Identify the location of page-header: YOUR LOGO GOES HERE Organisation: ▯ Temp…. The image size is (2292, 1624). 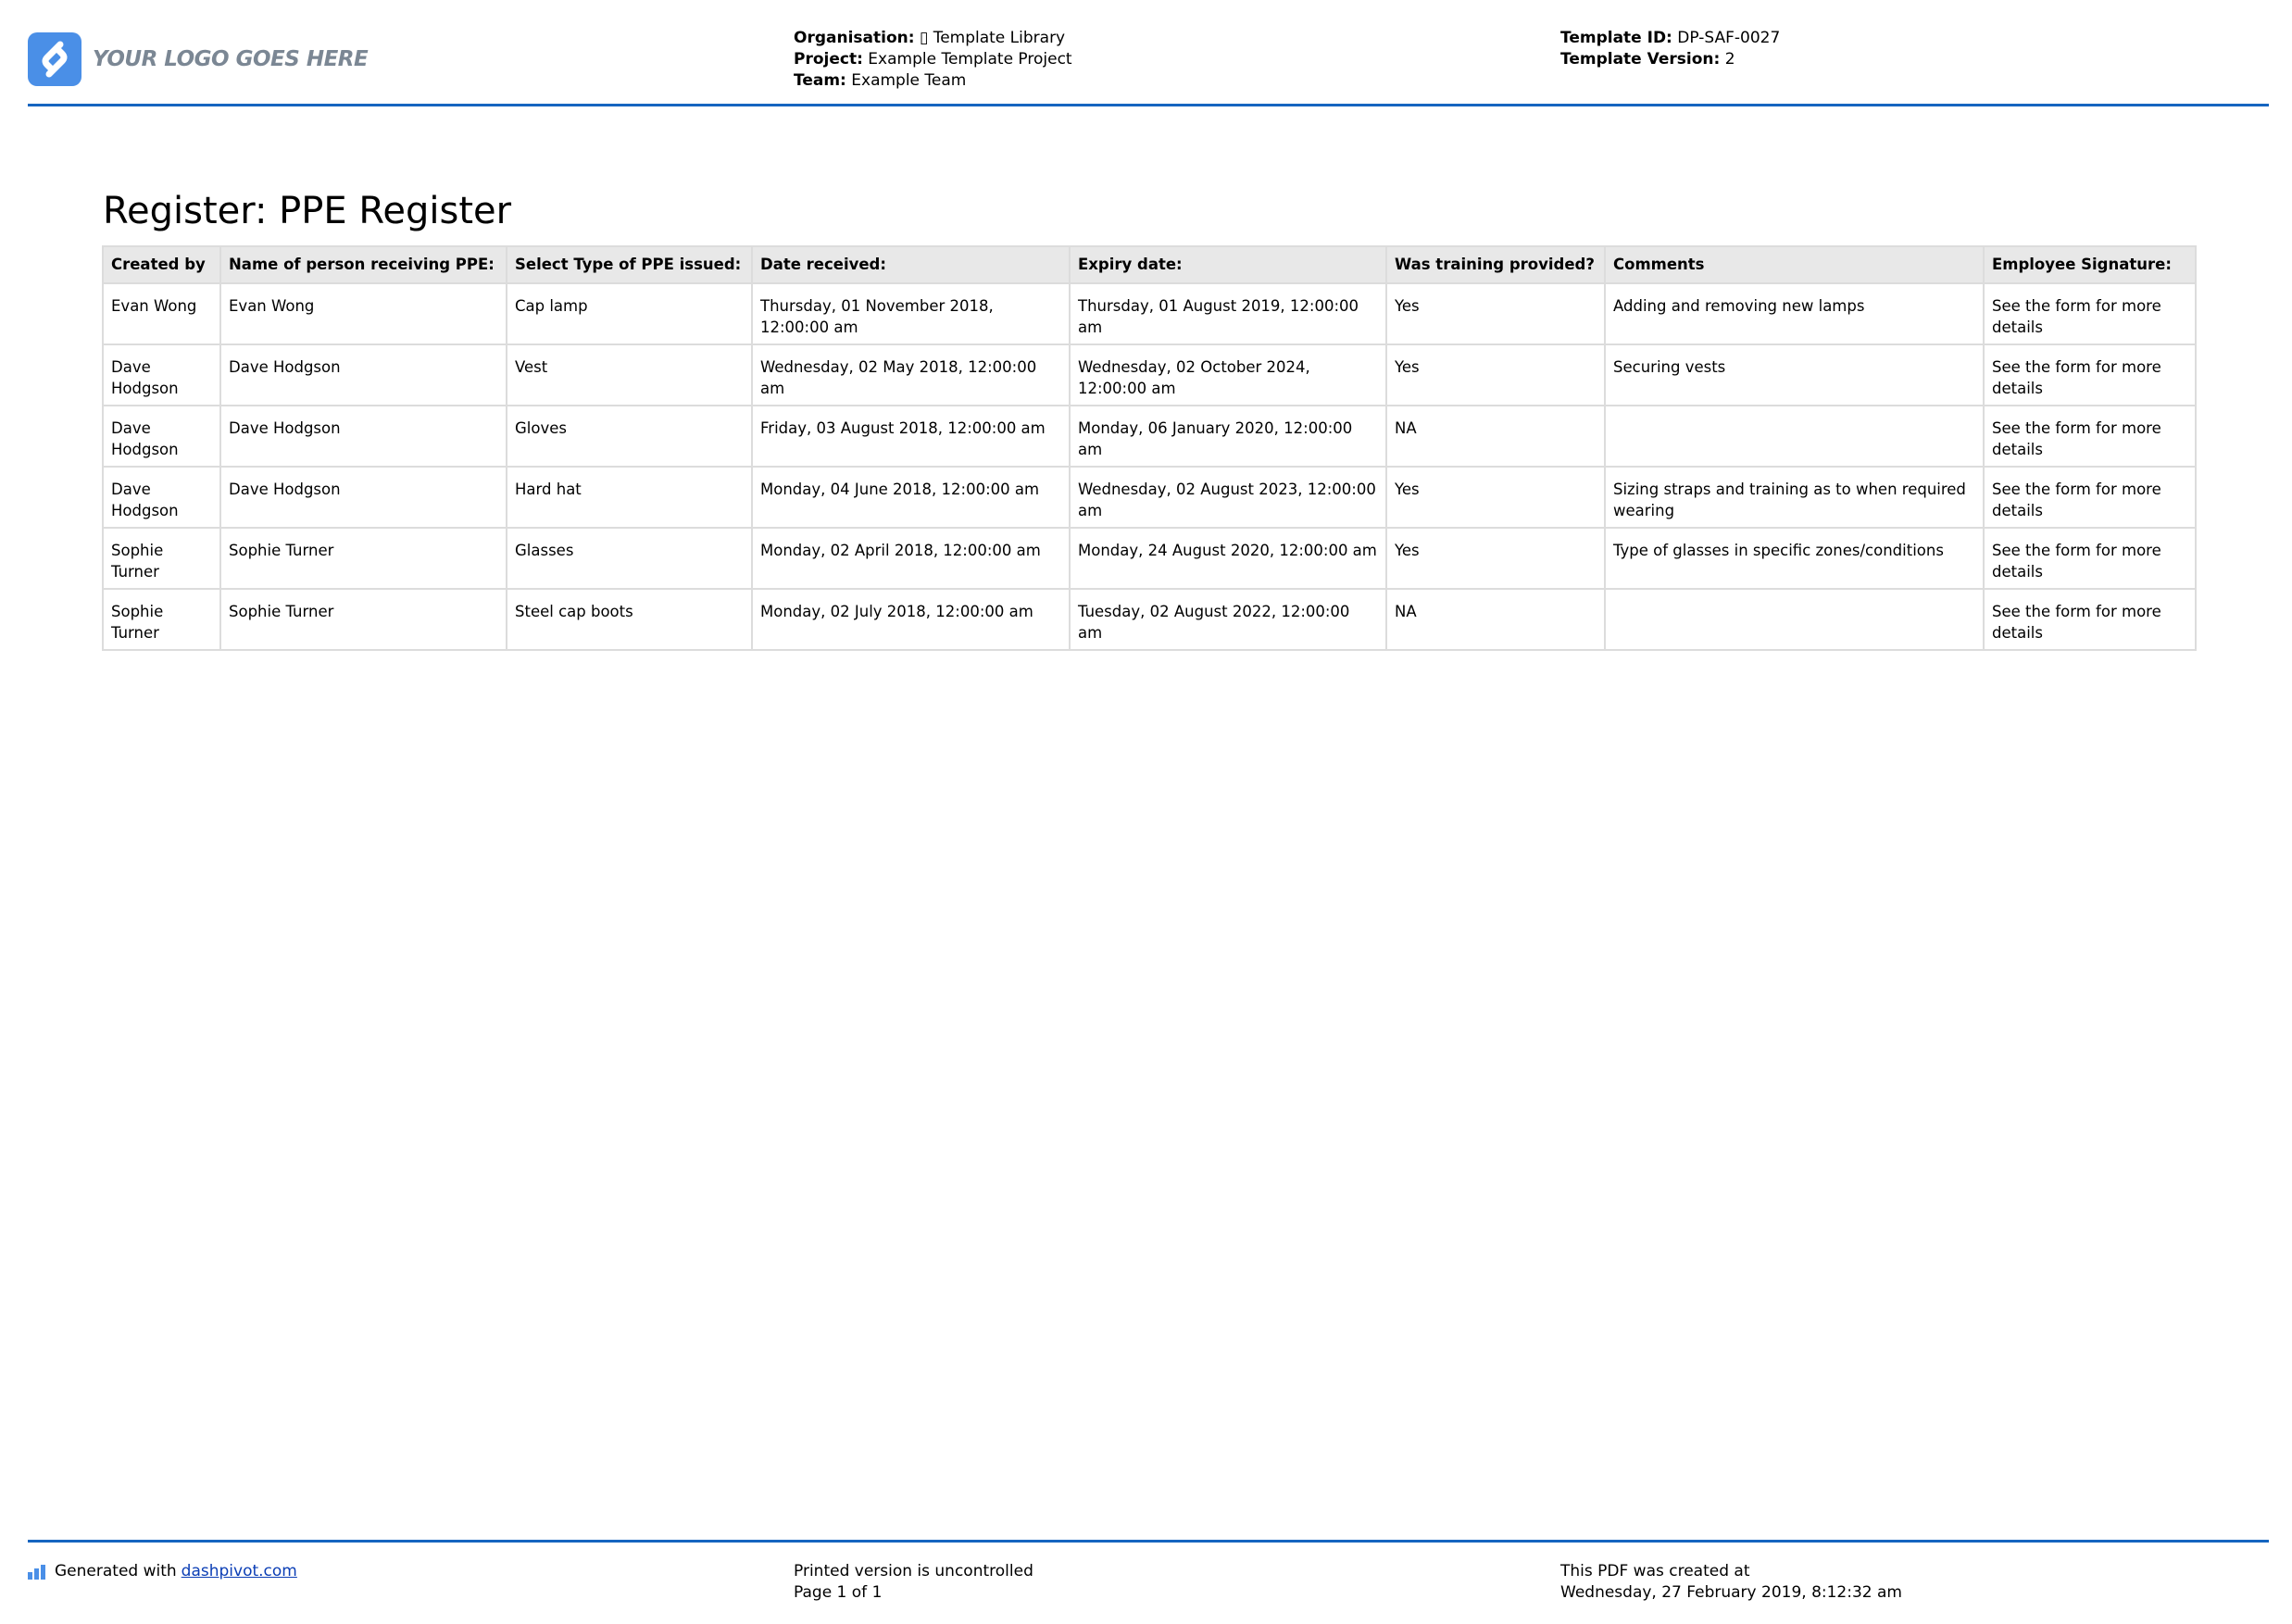
(1148, 53).